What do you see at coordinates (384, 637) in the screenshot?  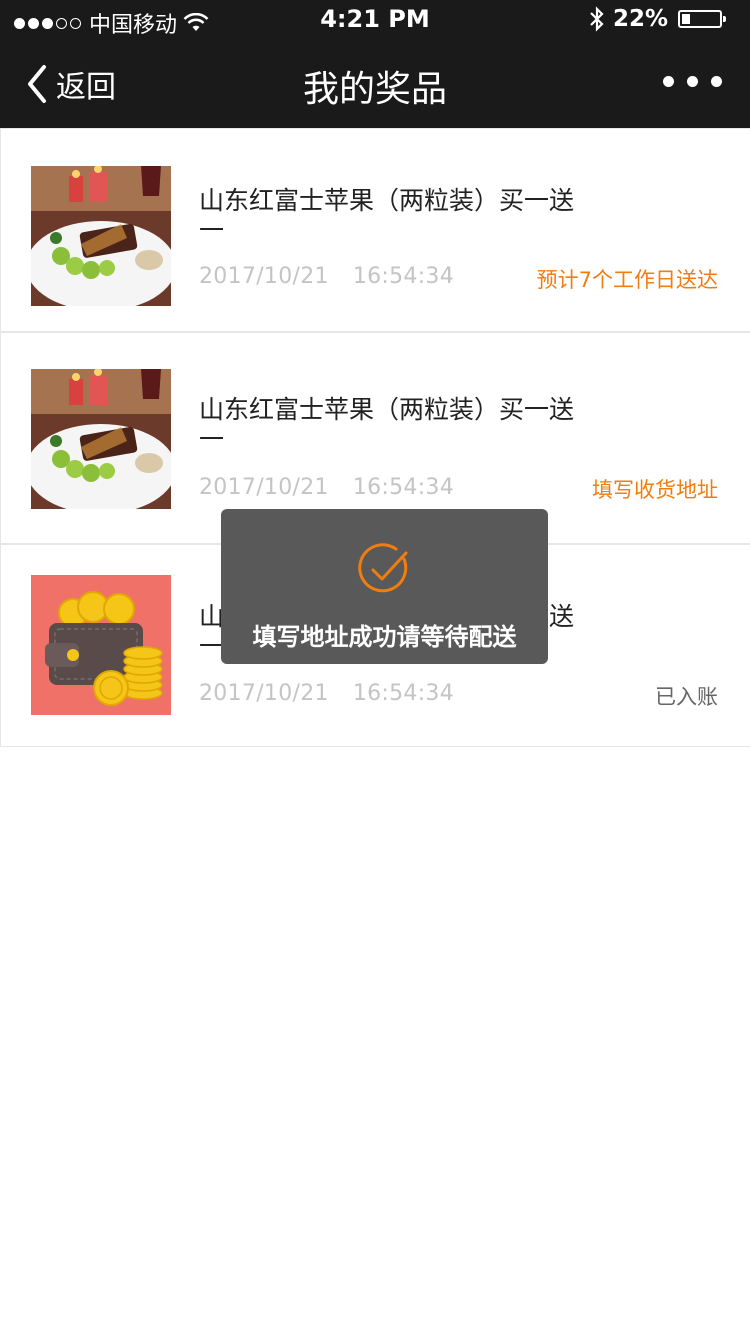 I see `toast-message: 填写地址成功请等待配送` at bounding box center [384, 637].